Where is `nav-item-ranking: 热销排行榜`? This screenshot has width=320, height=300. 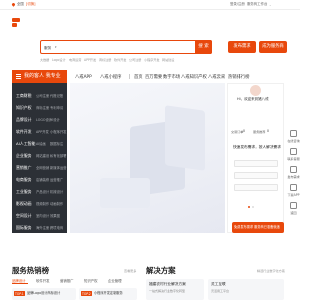 nav-item-ranking: 热销排行榜 is located at coordinates (238, 77).